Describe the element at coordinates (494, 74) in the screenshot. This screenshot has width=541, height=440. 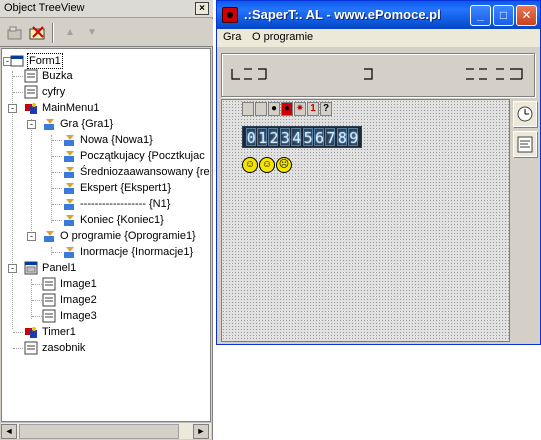
I see `timer-display` at that location.